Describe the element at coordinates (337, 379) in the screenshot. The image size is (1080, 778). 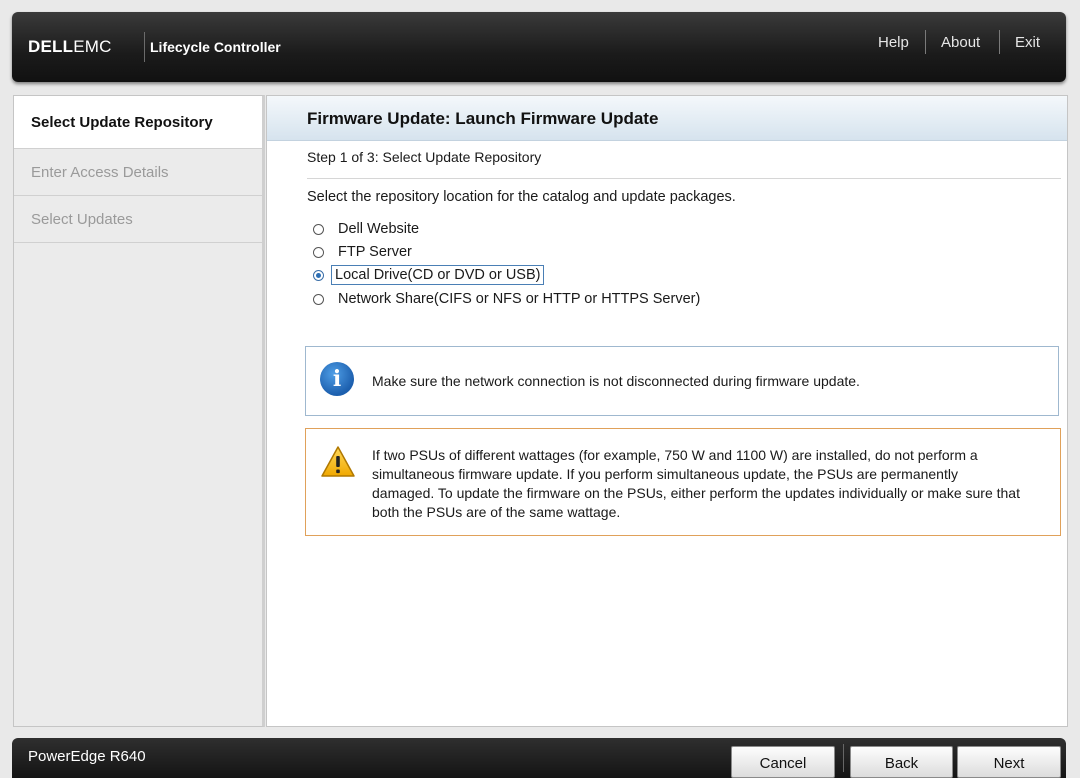
I see `info-icon: i` at that location.